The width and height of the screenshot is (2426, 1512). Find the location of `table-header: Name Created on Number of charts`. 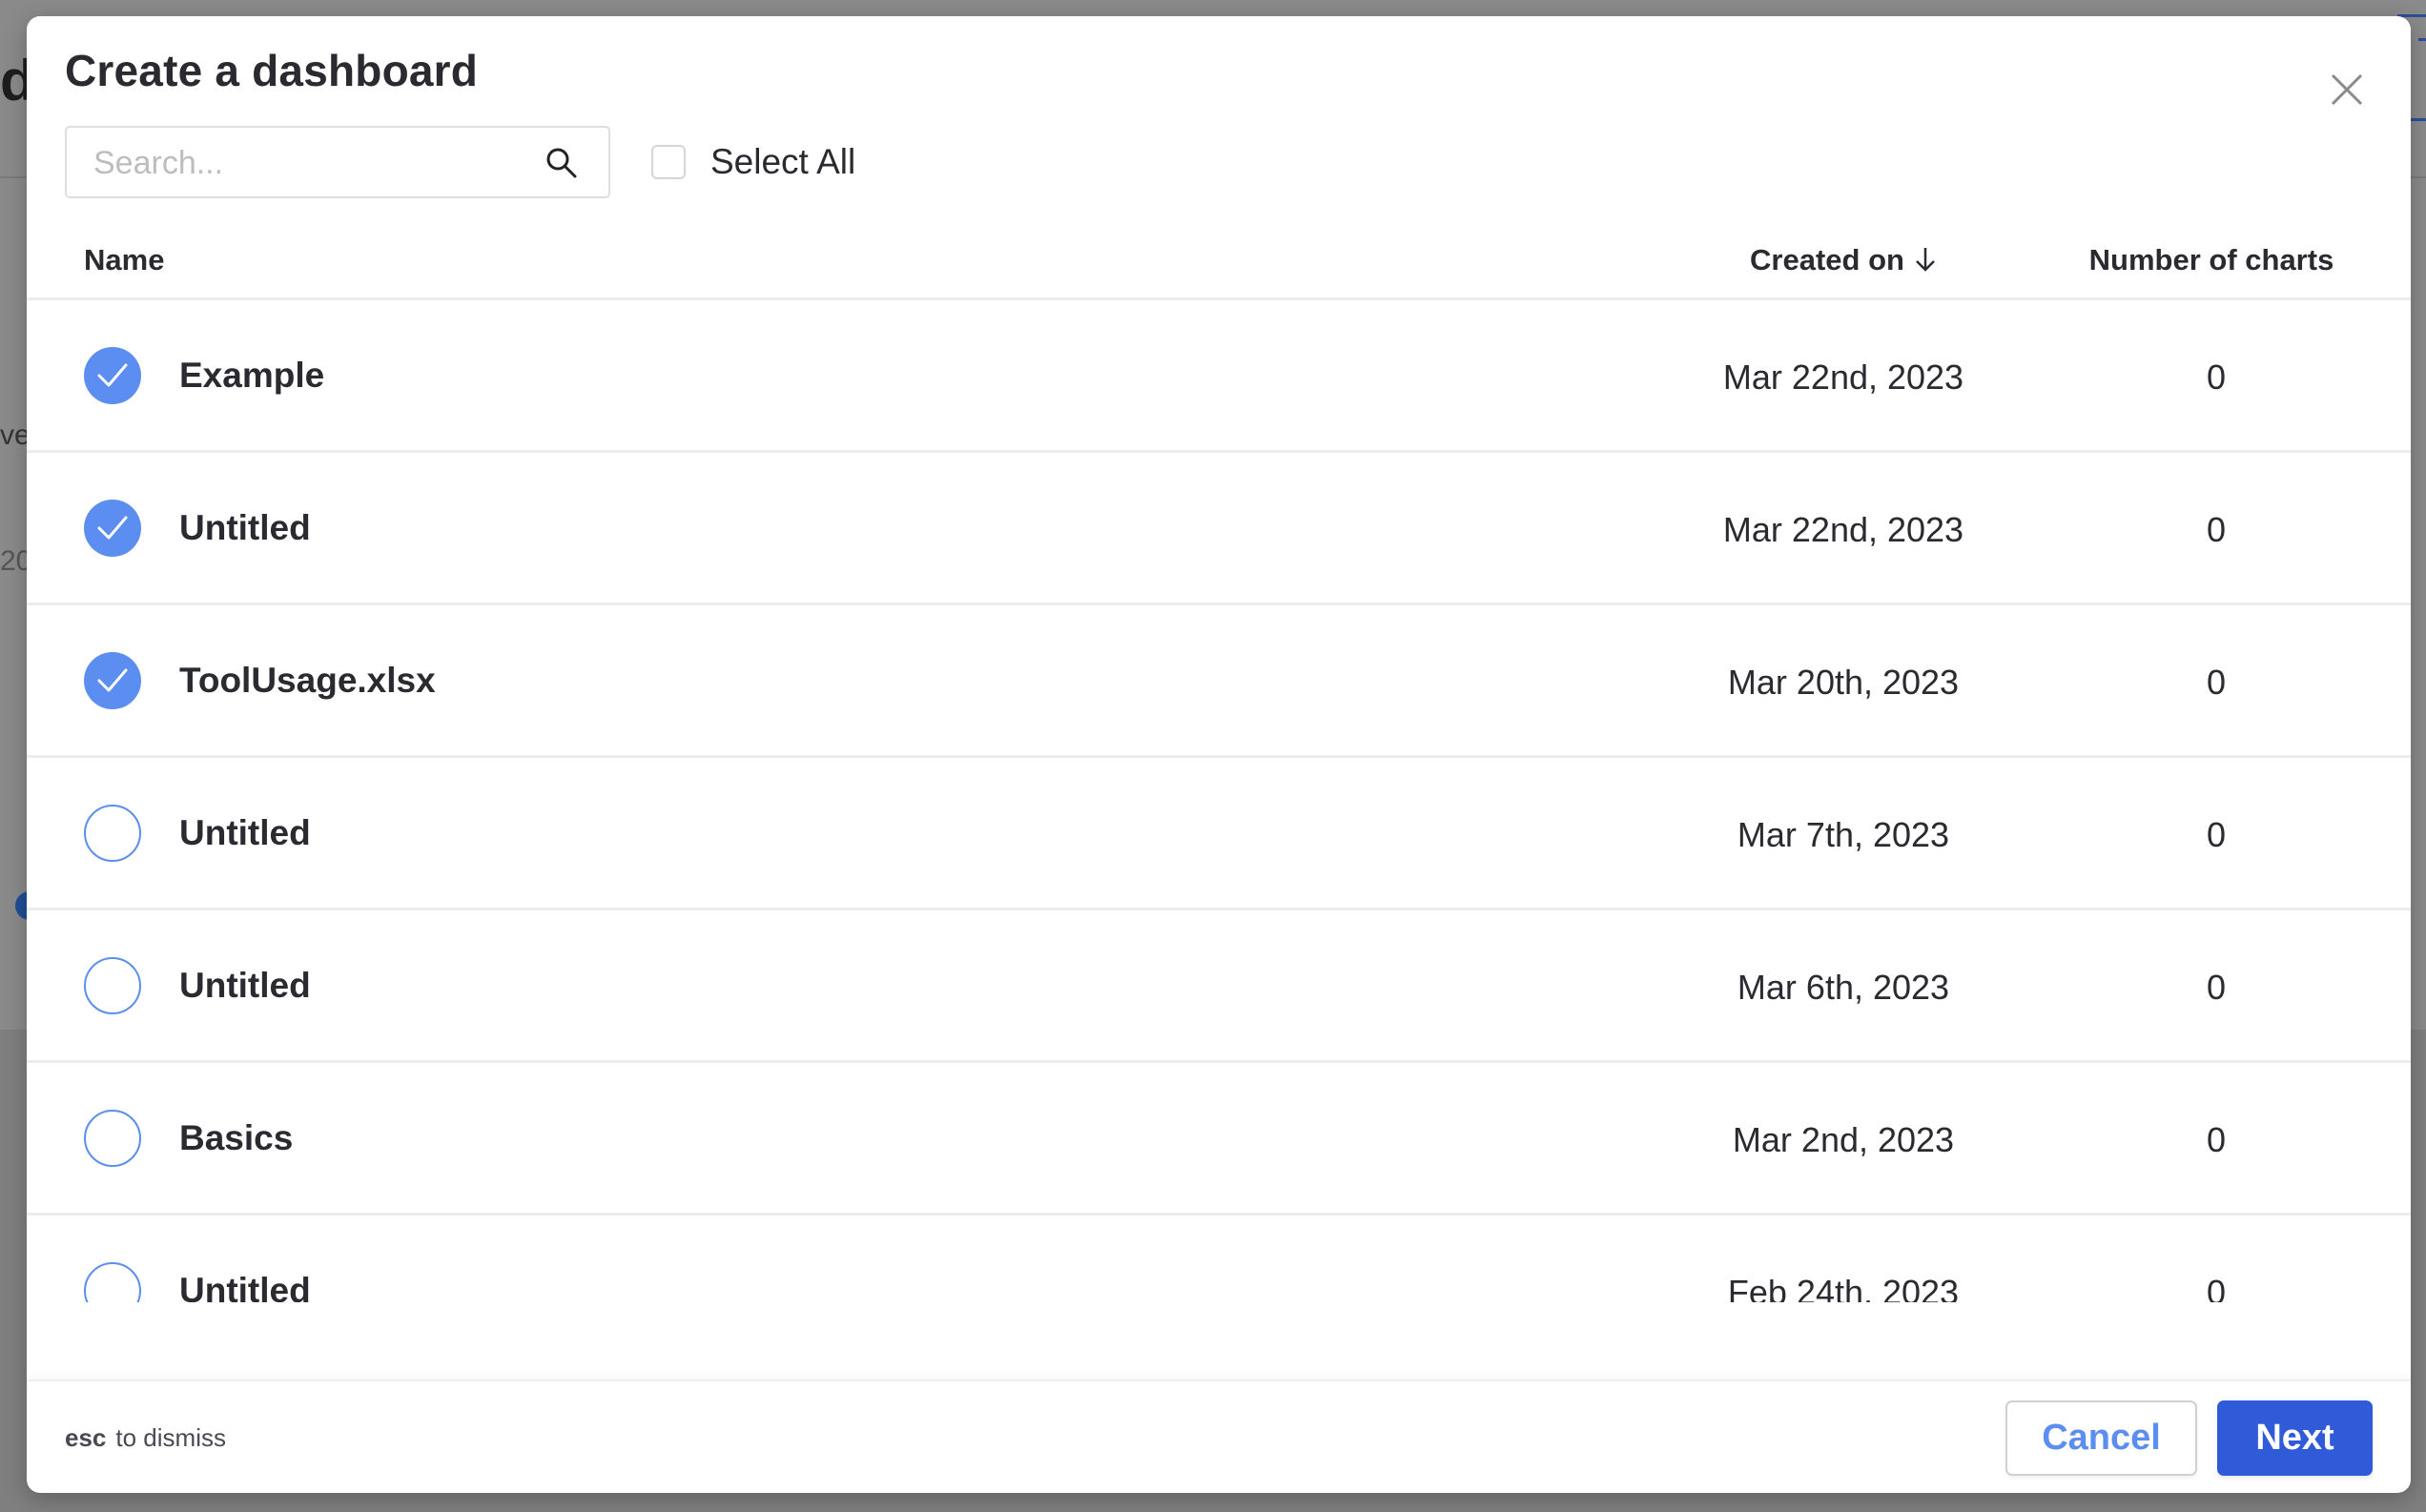

table-header: Name Created on Number of charts is located at coordinates (1219, 263).